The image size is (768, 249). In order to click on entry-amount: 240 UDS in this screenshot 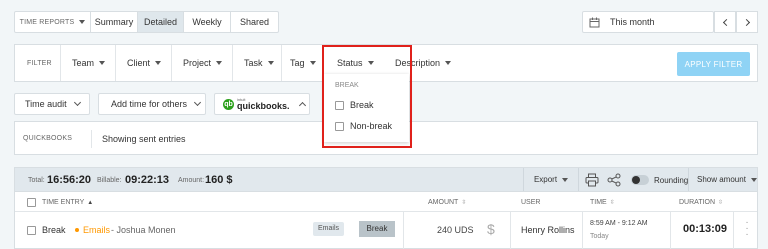, I will do `click(455, 230)`.